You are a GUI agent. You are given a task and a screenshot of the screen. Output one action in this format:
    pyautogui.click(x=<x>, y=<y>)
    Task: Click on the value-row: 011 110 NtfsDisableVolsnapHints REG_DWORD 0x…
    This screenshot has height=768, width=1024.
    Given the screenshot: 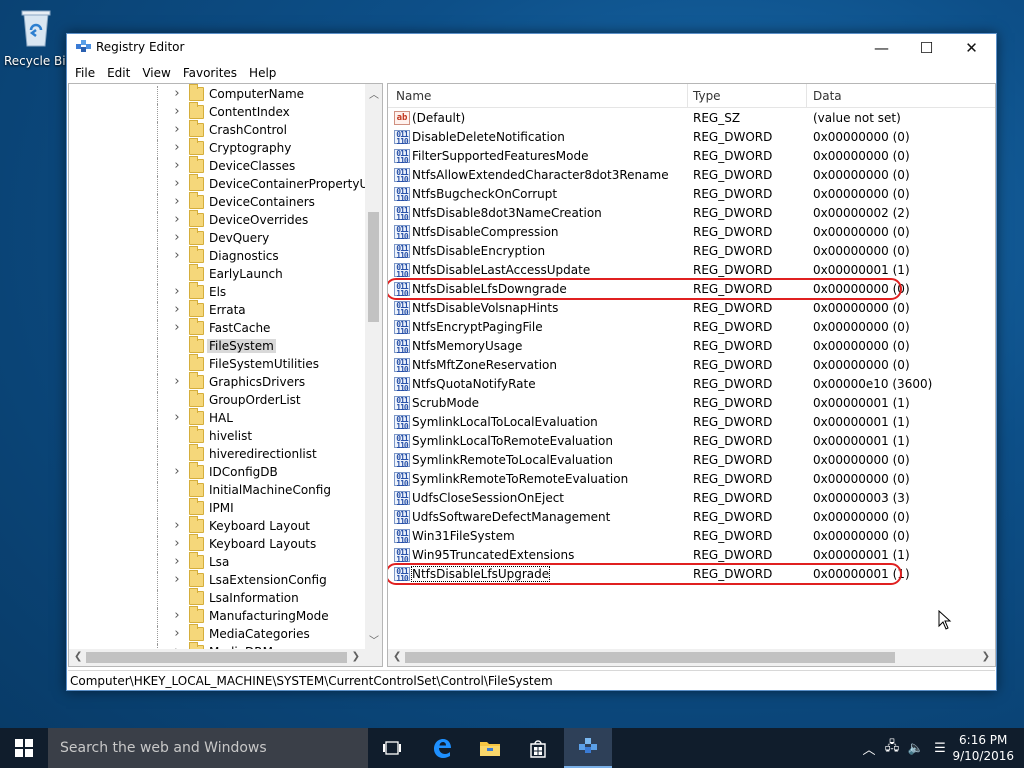 What is the action you would take?
    pyautogui.click(x=691, y=308)
    